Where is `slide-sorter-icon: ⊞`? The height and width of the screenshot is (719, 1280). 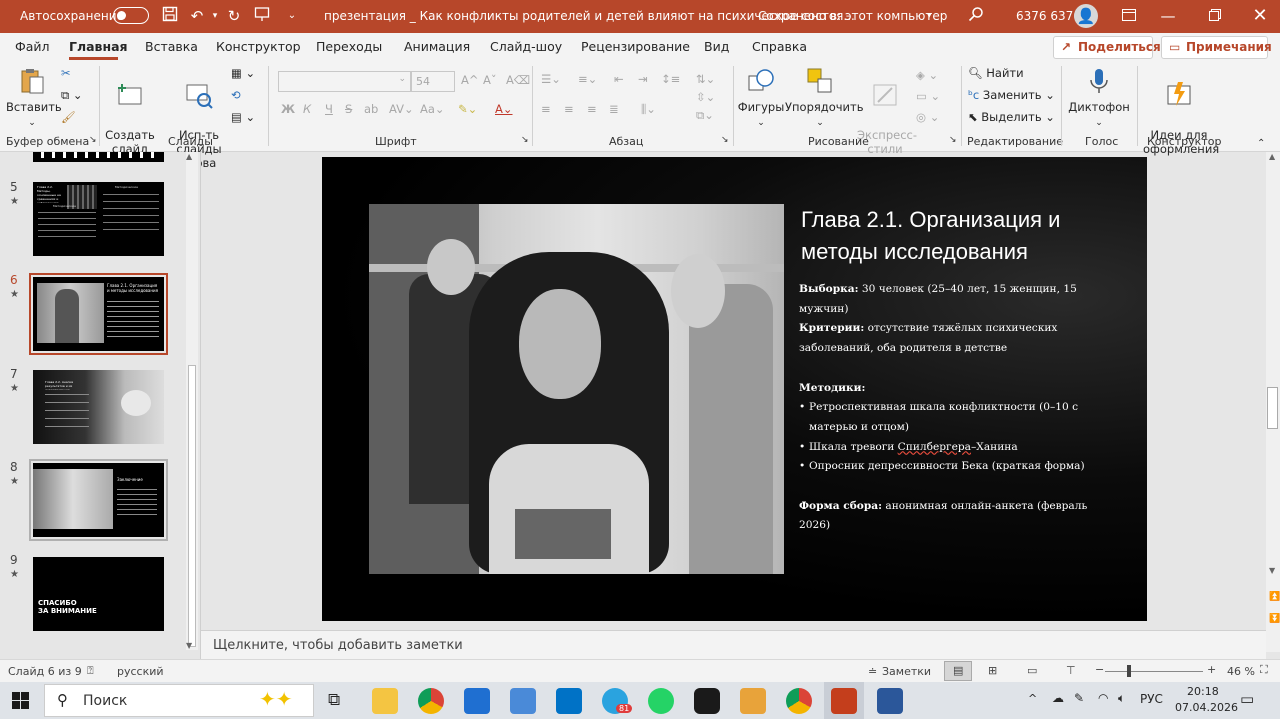 slide-sorter-icon: ⊞ is located at coordinates (992, 670).